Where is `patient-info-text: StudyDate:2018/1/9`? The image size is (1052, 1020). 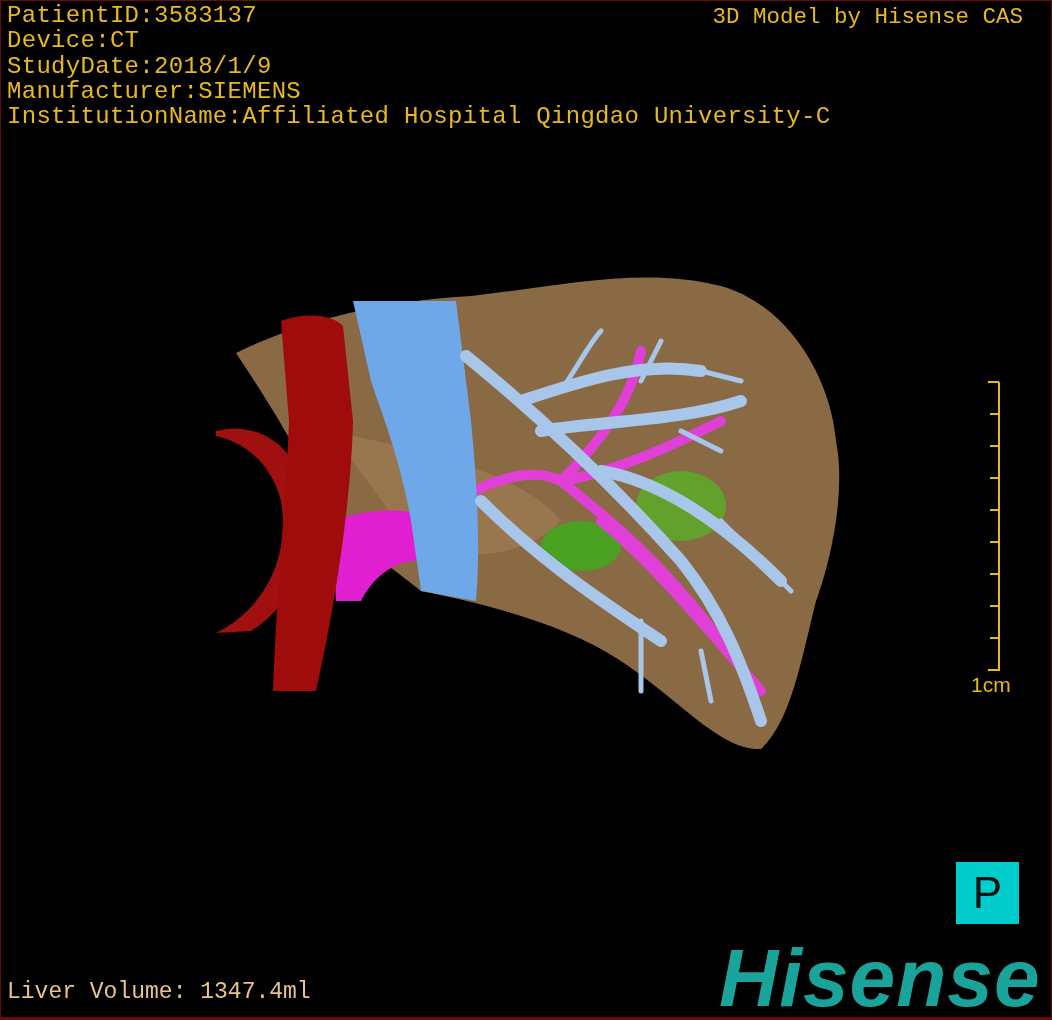 patient-info-text: StudyDate:2018/1/9 is located at coordinates (139, 66).